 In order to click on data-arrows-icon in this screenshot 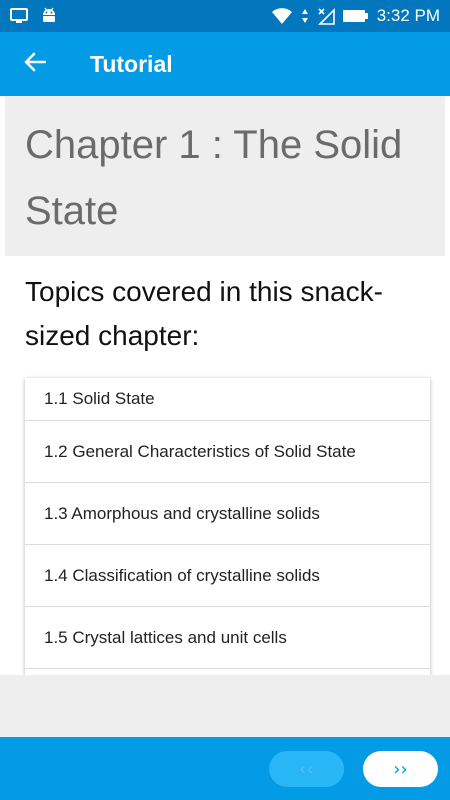, I will do `click(305, 16)`.